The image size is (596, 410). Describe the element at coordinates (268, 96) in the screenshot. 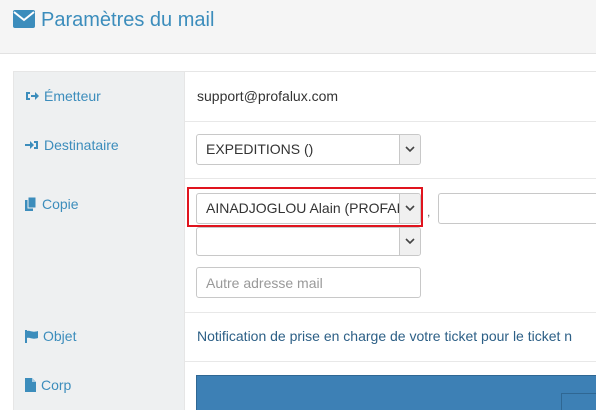

I see `emetteur-value: support@profalux.com` at that location.